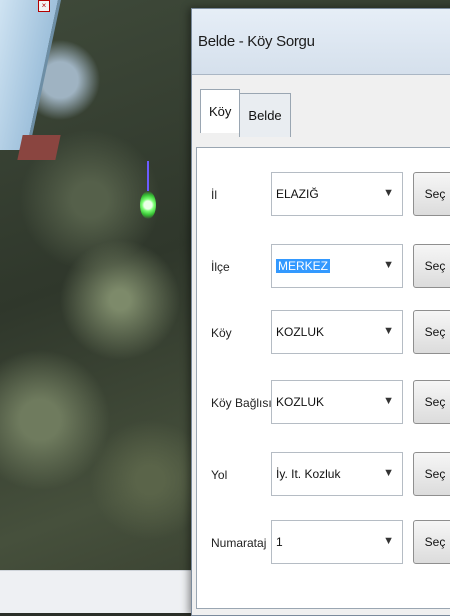 The image size is (450, 616). Describe the element at coordinates (239, 543) in the screenshot. I see `numarataj-label: Numarataj` at that location.